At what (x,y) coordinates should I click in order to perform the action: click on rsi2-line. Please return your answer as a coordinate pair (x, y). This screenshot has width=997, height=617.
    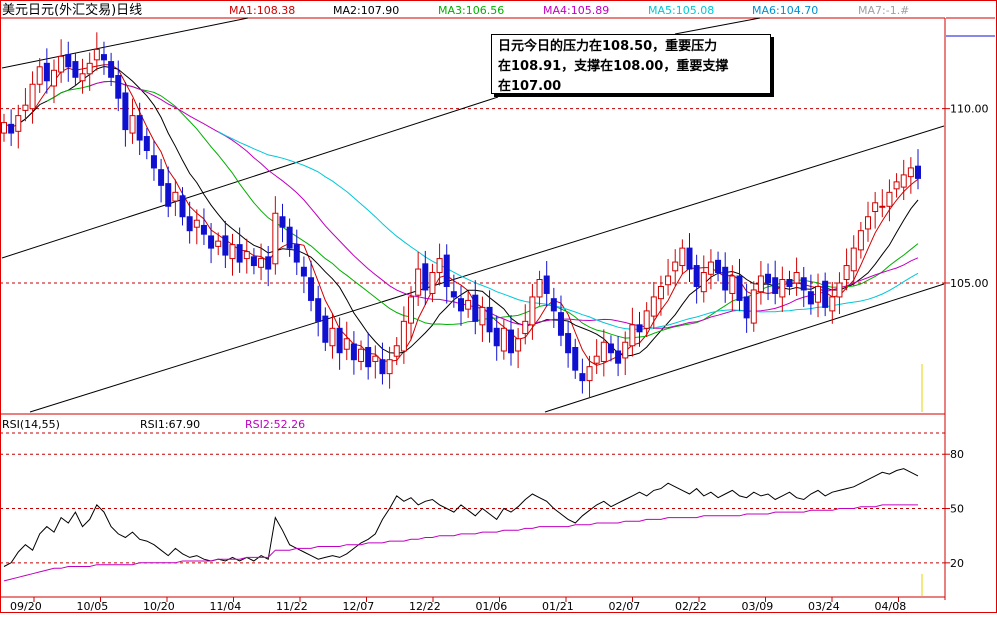
    Looking at the image, I should click on (460, 543).